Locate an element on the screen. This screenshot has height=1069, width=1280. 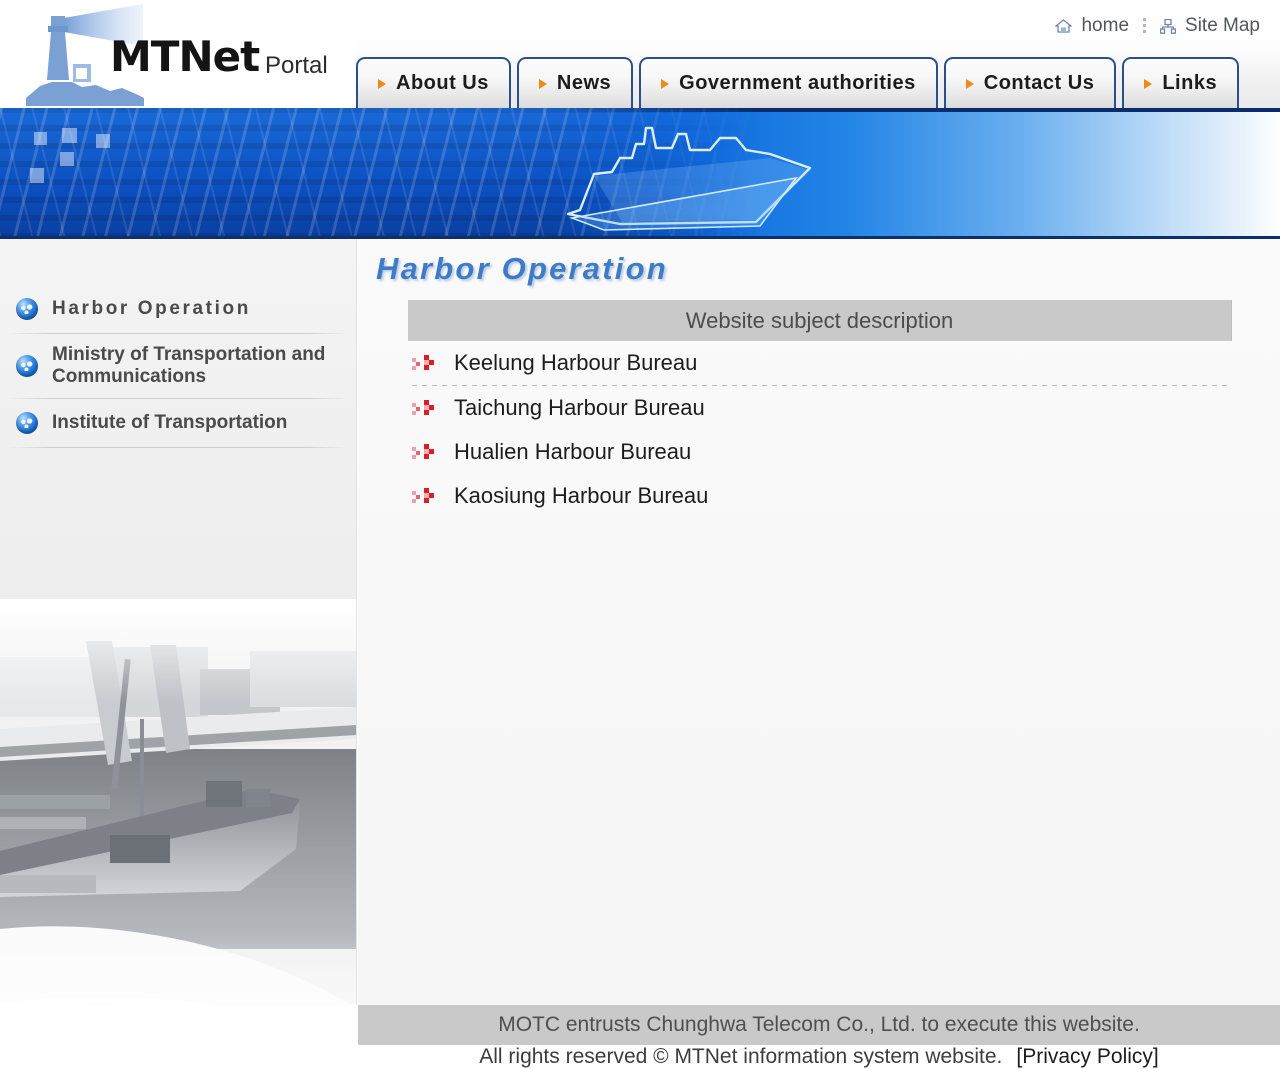
nav-tab-links: Links is located at coordinates (1181, 82).